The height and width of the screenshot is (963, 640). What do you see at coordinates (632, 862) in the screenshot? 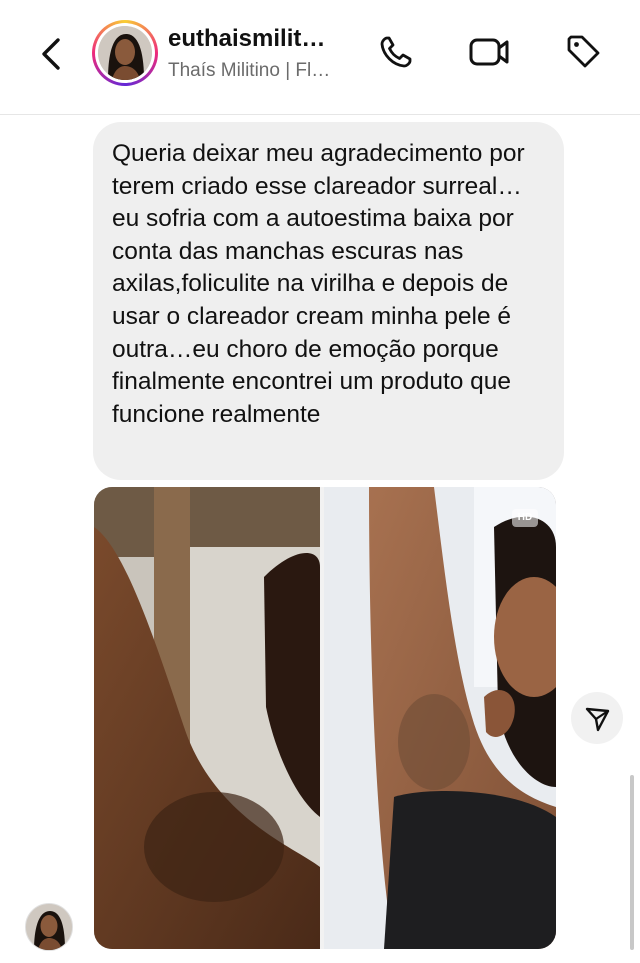
I see `scrollbar` at bounding box center [632, 862].